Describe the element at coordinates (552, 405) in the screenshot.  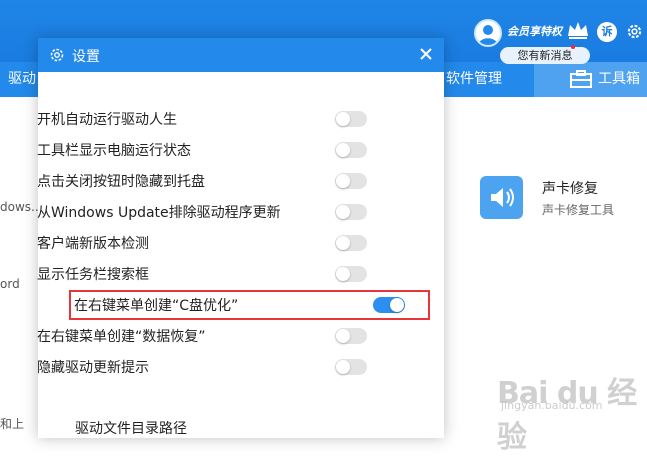
I see `watermark-url: jingyan.baidu.com` at that location.